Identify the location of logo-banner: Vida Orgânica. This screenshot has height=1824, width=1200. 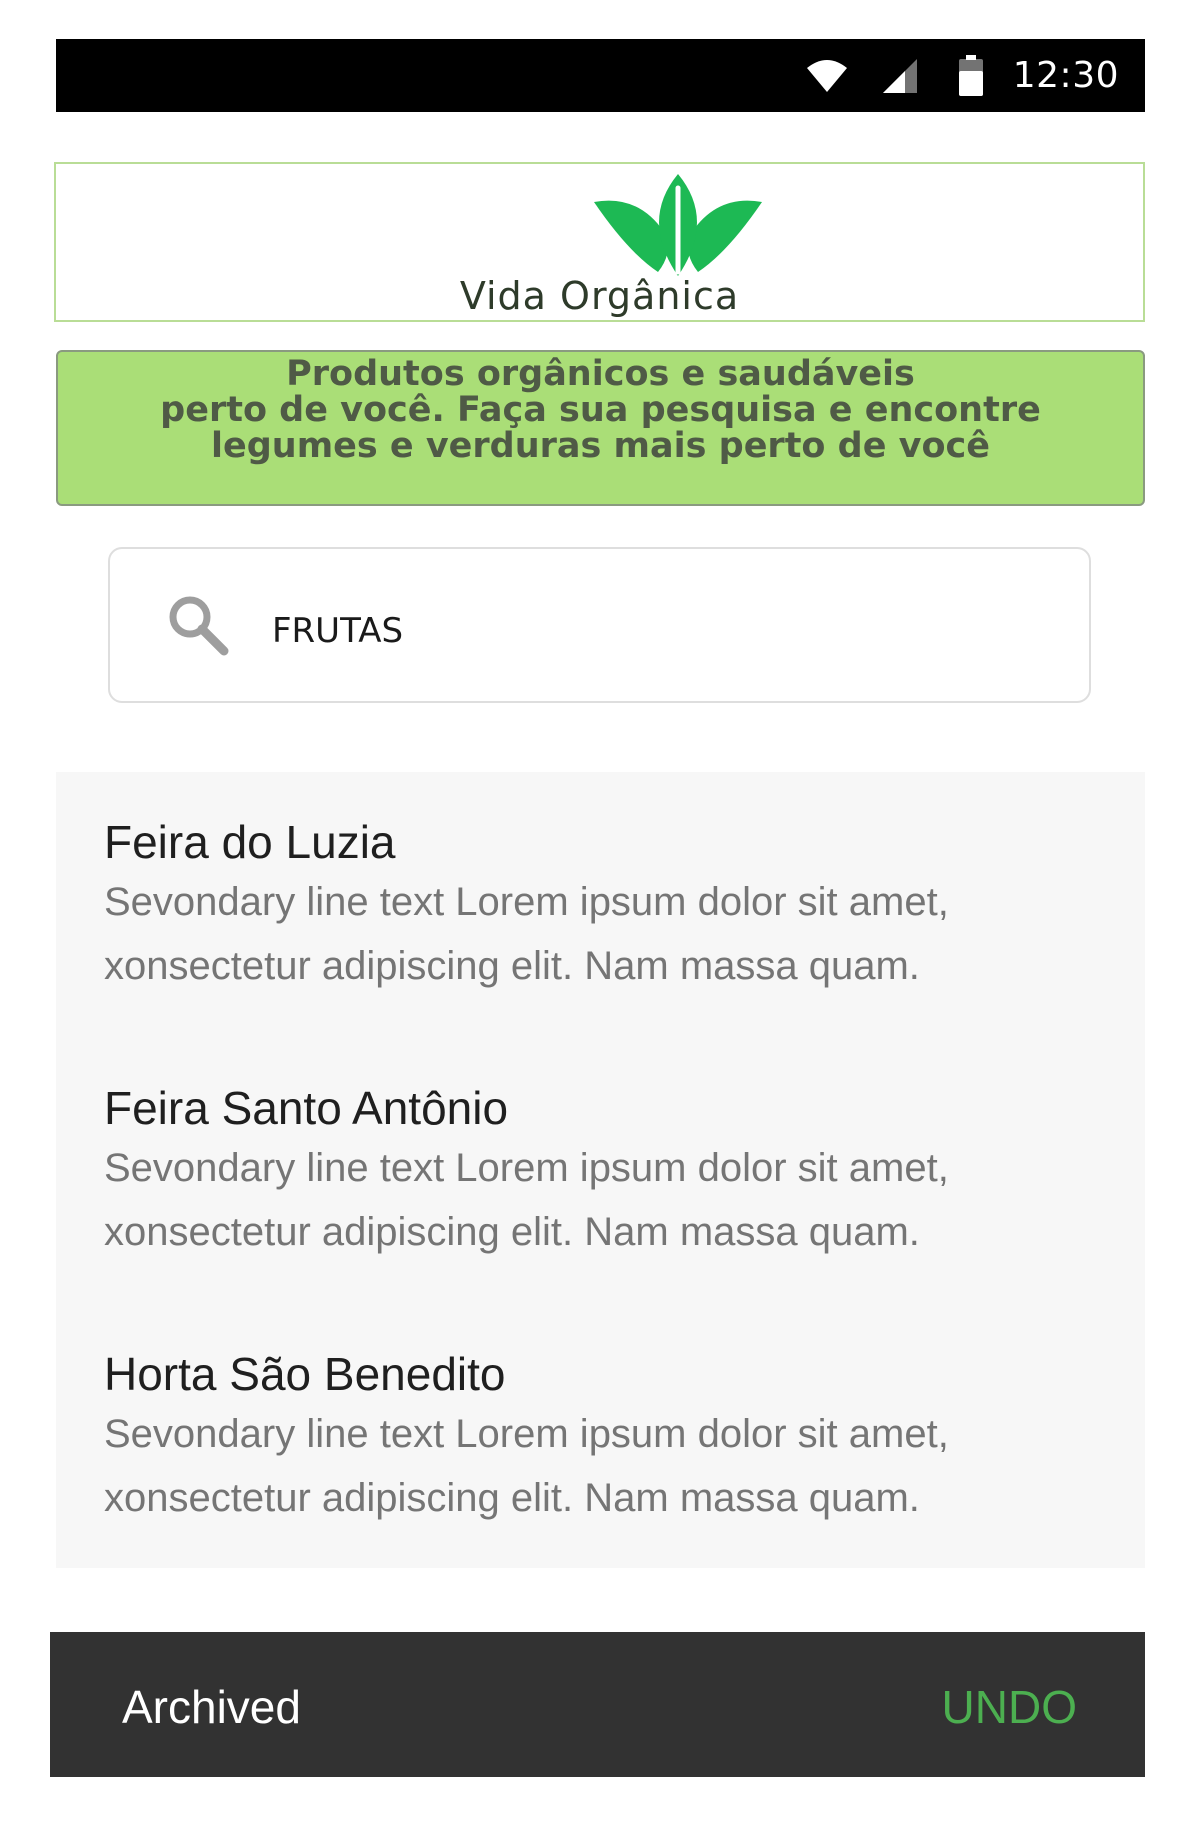
(599, 242).